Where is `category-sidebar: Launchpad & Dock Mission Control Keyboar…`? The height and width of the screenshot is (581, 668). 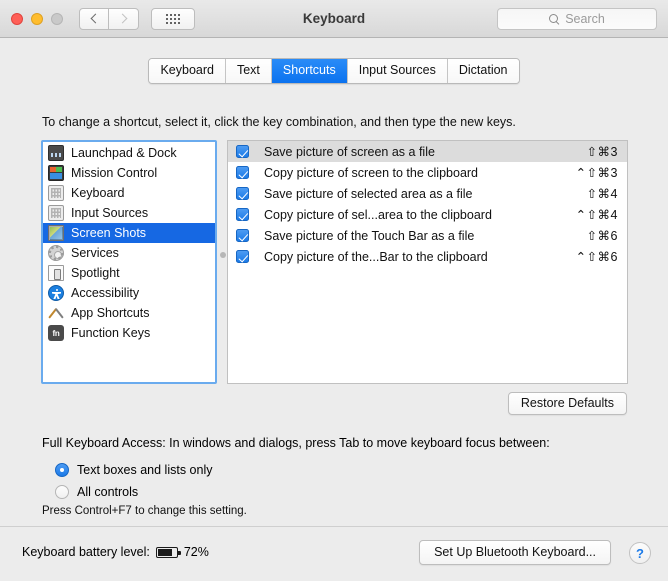
category-sidebar: Launchpad & Dock Mission Control Keyboar… is located at coordinates (129, 262).